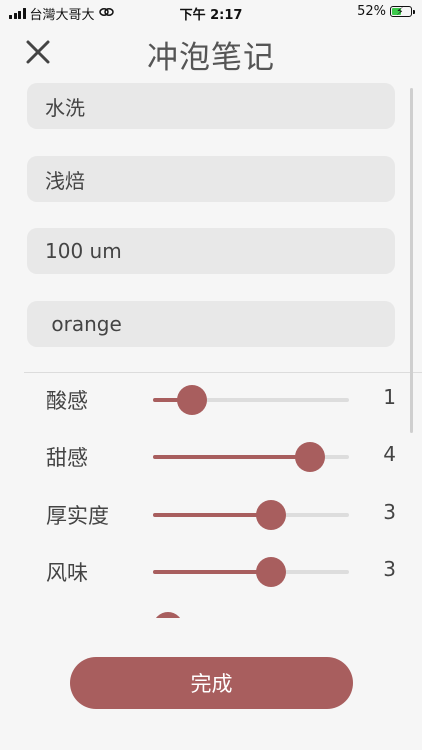 Image resolution: width=422 pixels, height=750 pixels. Describe the element at coordinates (402, 11) in the screenshot. I see `battery-charging-icon: ⚡` at that location.